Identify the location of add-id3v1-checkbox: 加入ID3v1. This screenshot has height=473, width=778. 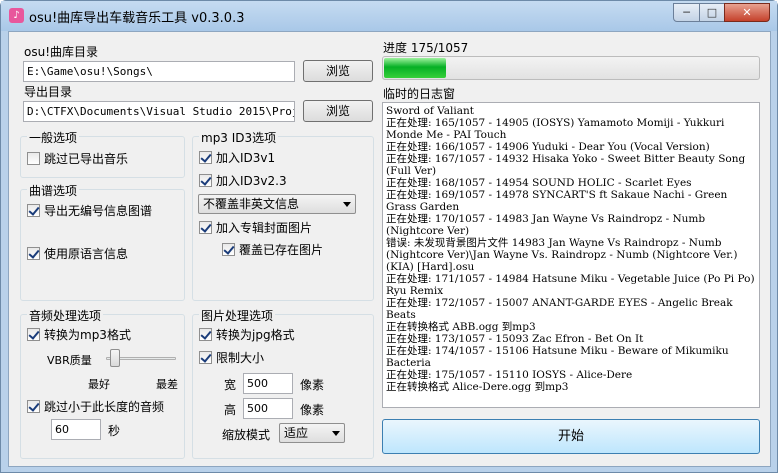
(237, 158).